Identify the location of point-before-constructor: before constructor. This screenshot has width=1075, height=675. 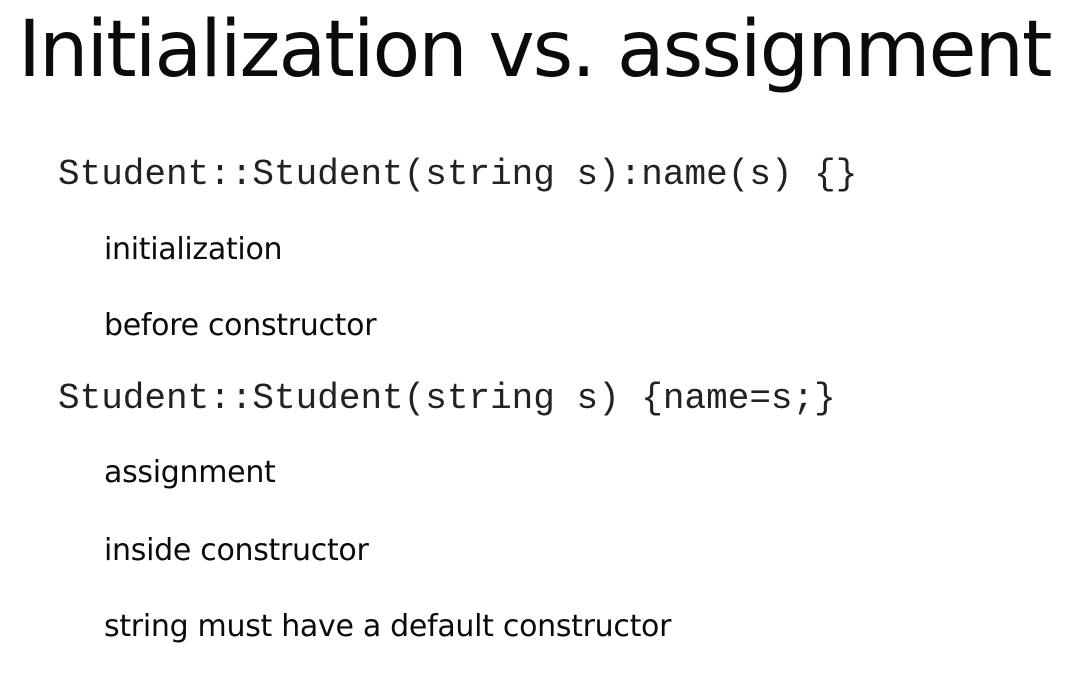
(240, 325).